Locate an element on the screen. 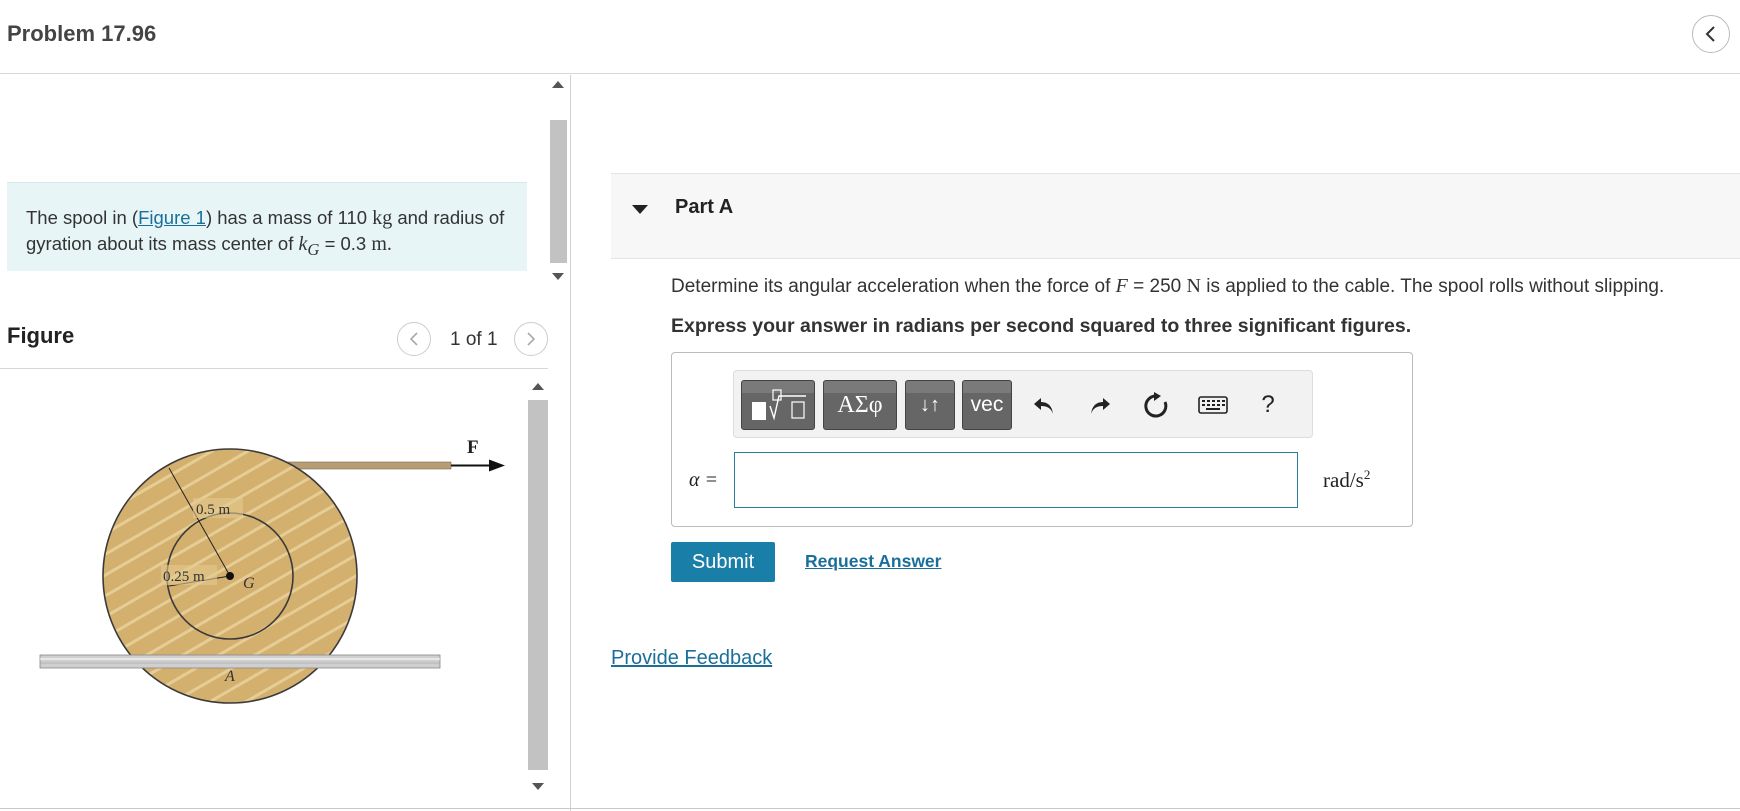 Image resolution: width=1740 pixels, height=811 pixels. undo-button is located at coordinates (1044, 405).